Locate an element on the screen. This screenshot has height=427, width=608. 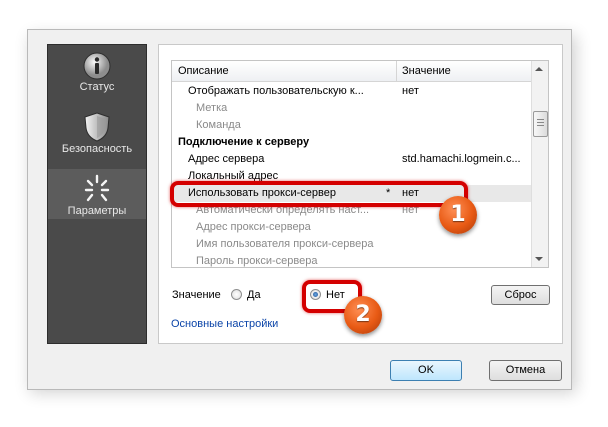
row-label: Команда is located at coordinates (218, 125).